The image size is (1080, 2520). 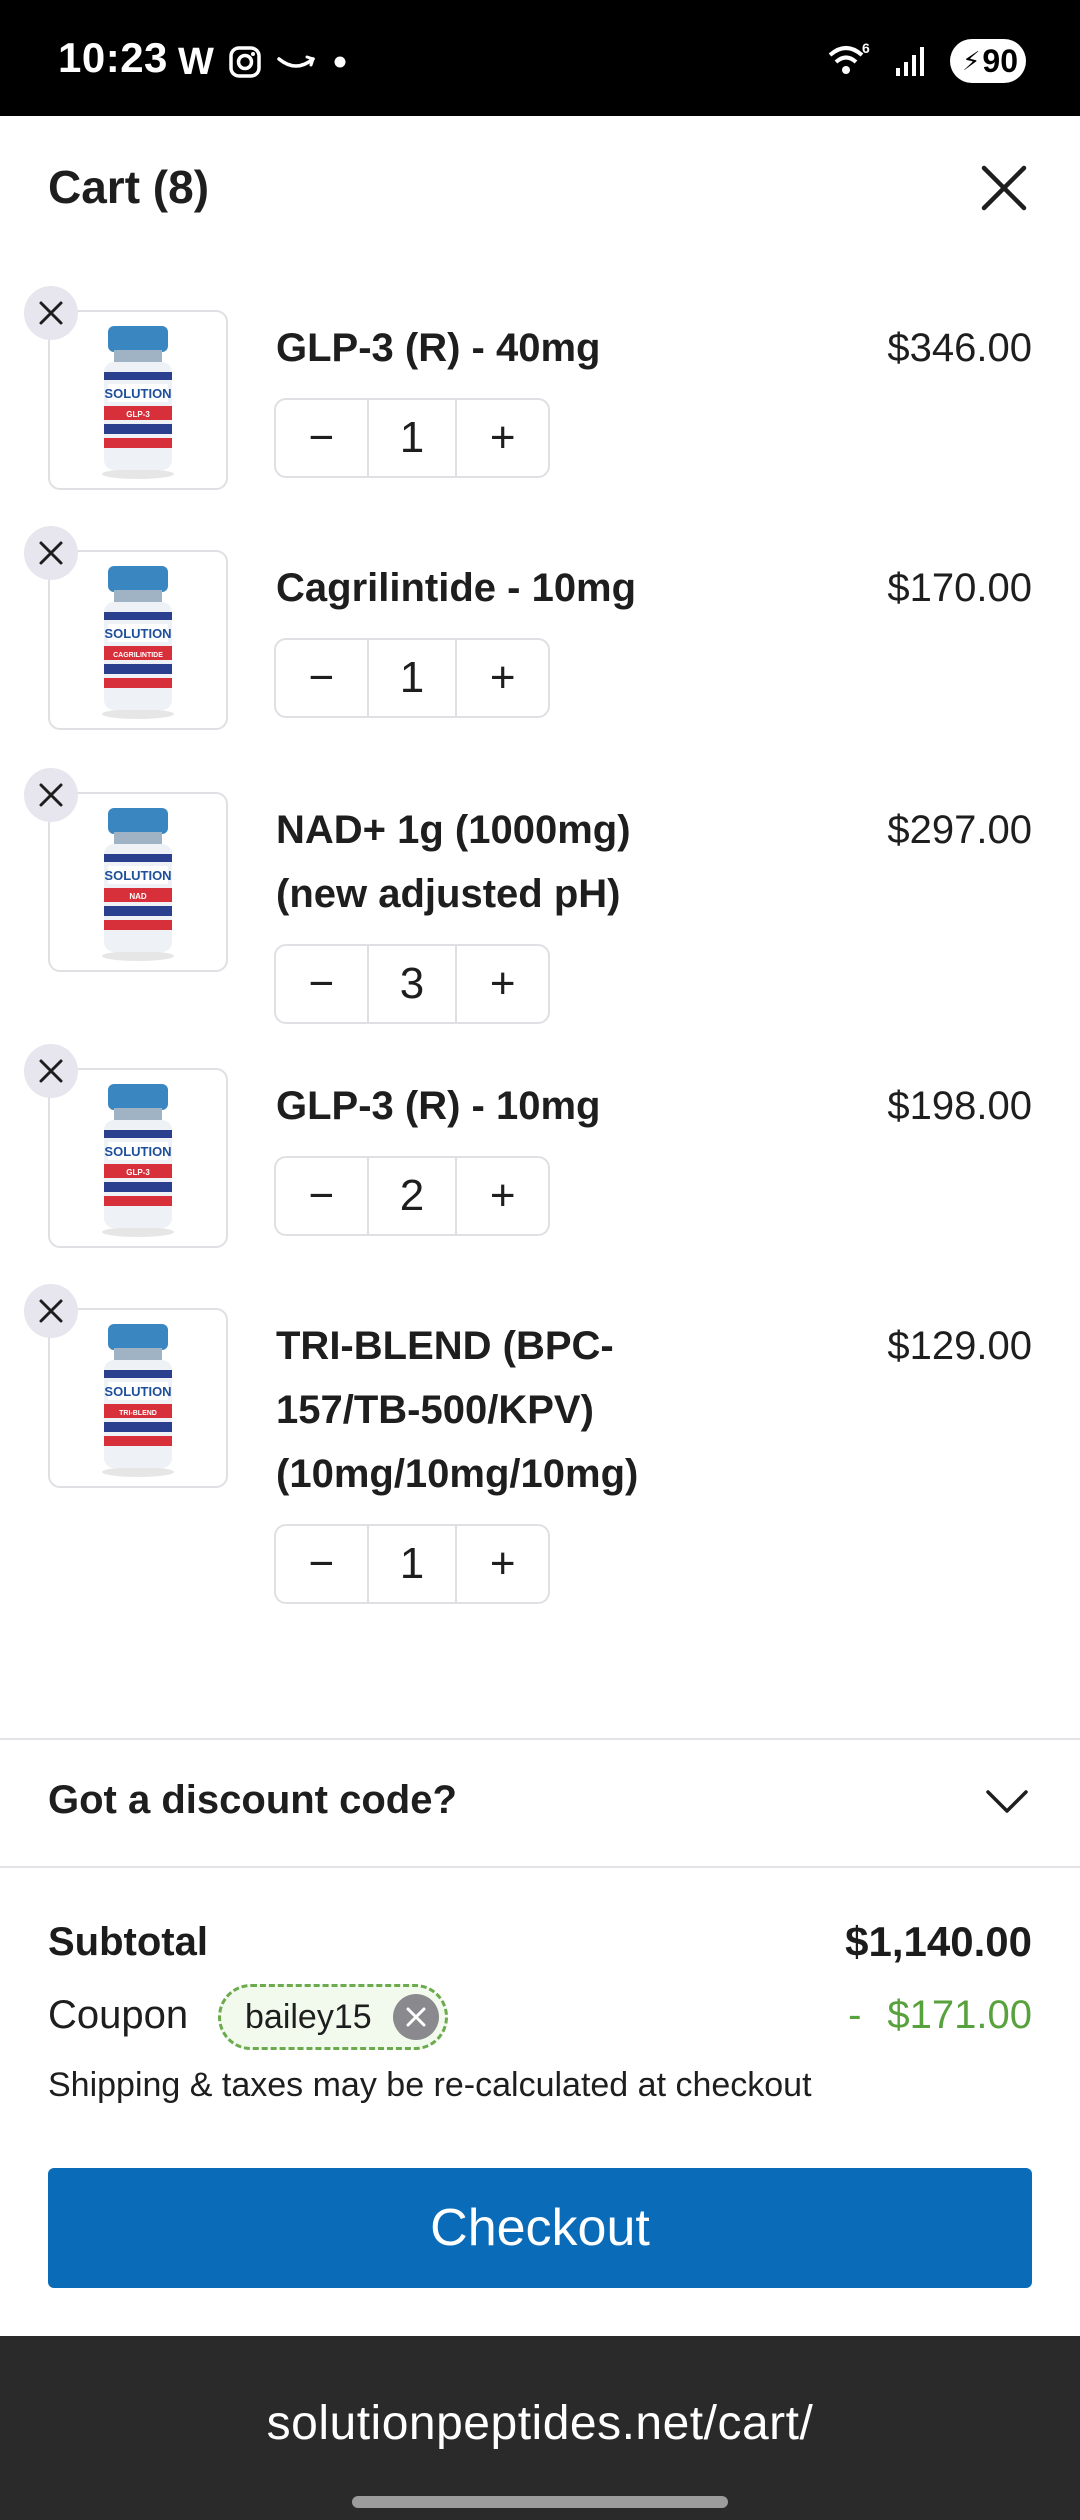 What do you see at coordinates (540, 2423) in the screenshot?
I see `url-text: solutionpeptides.net/cart/` at bounding box center [540, 2423].